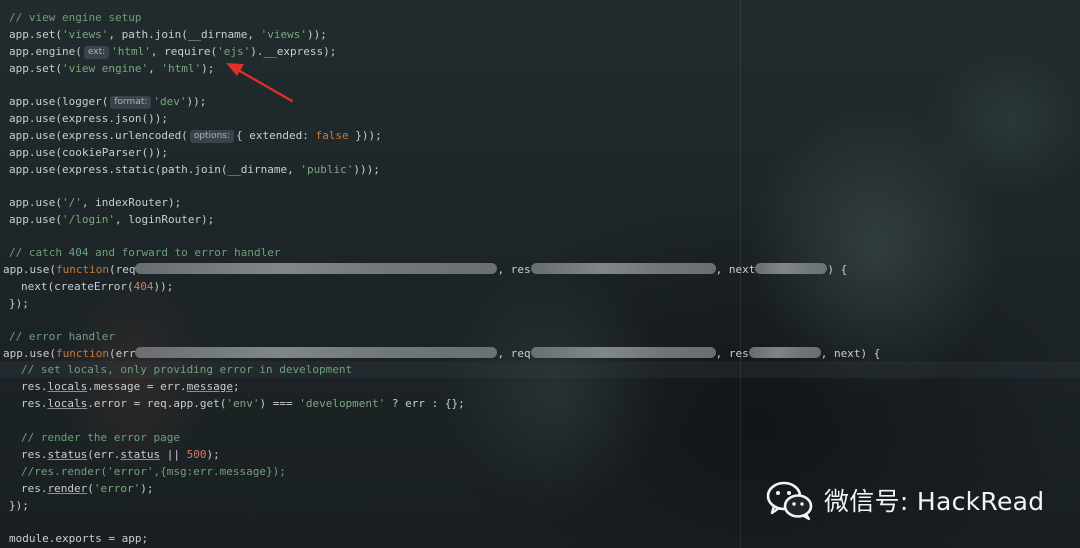 The width and height of the screenshot is (1080, 548). Describe the element at coordinates (934, 501) in the screenshot. I see `watermark-text: 微信号: HackRead` at that location.